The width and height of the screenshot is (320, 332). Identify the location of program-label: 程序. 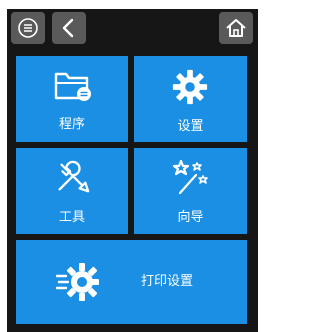
(71, 124).